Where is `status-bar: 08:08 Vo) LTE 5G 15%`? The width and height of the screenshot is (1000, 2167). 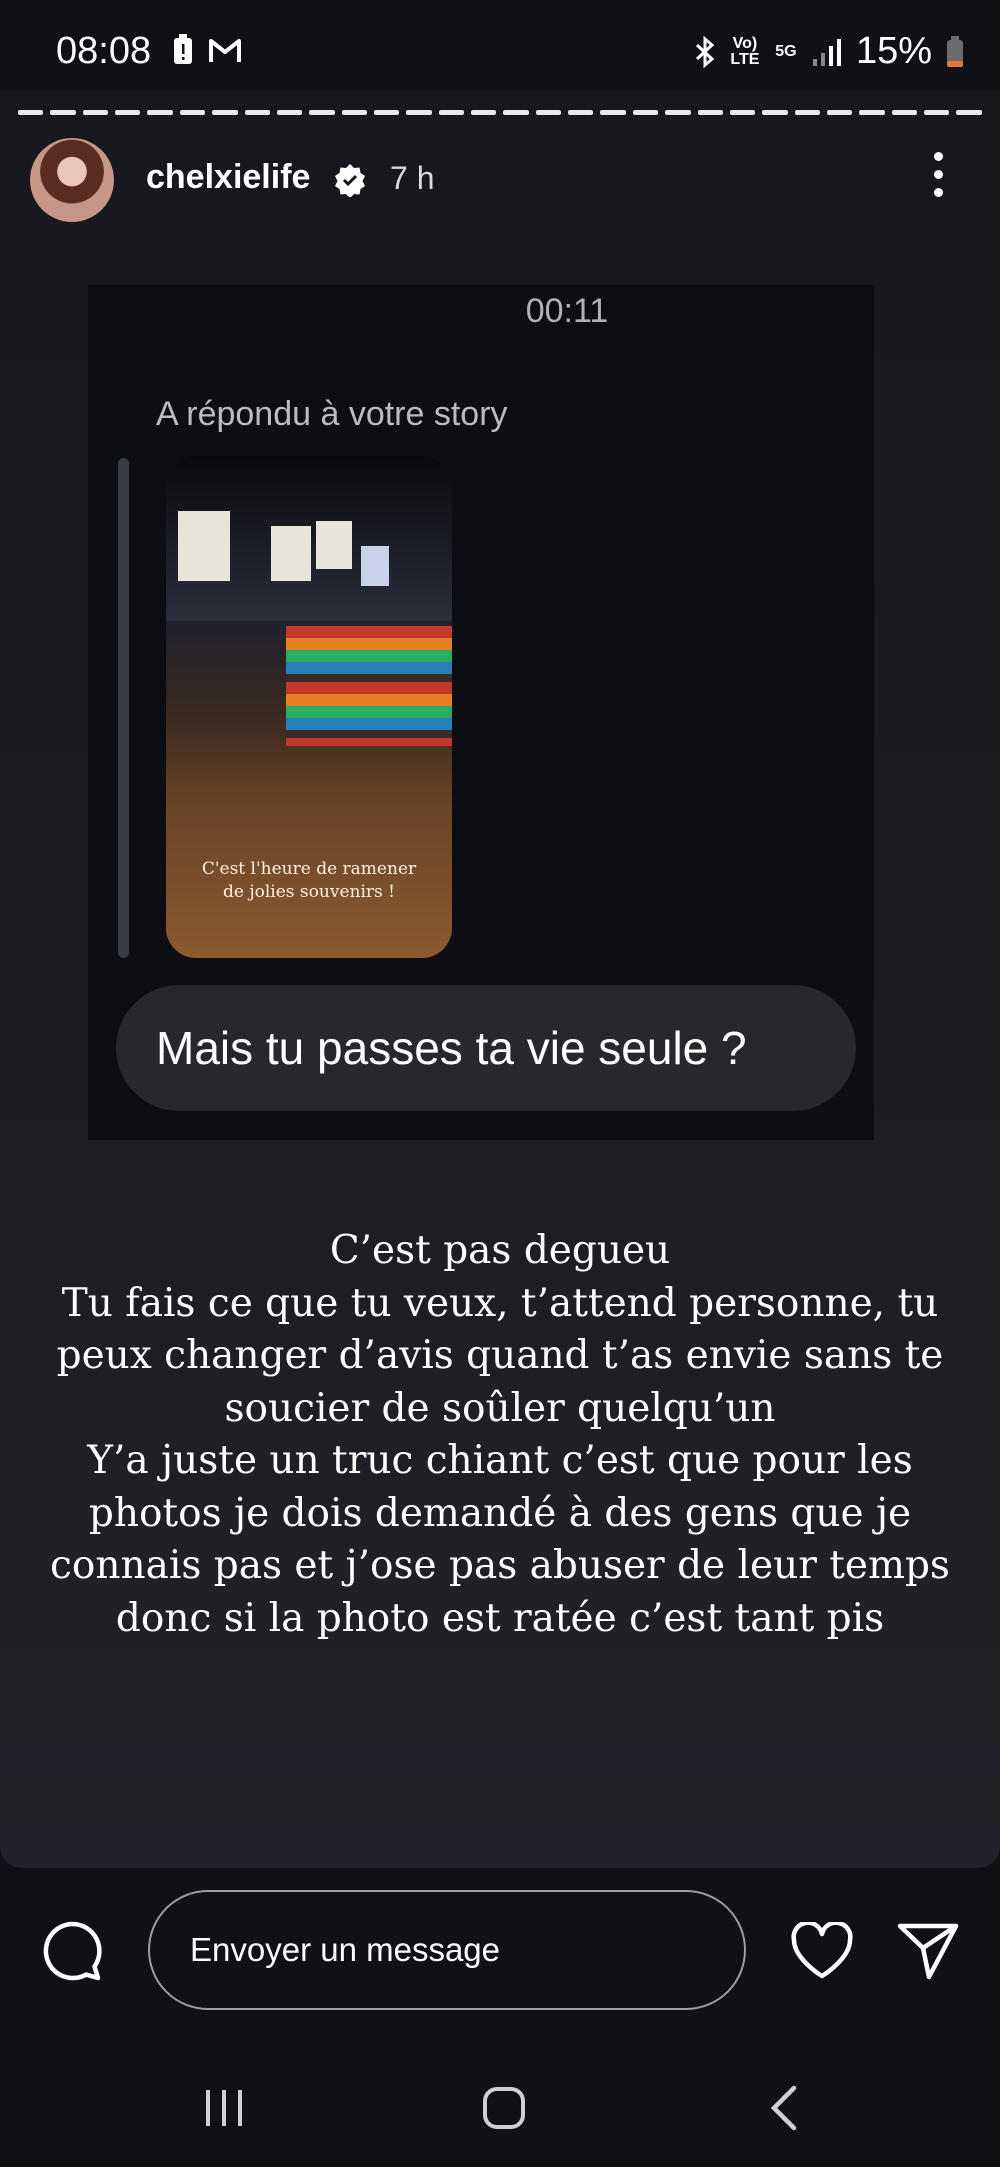
status-bar: 08:08 Vo) LTE 5G 15% is located at coordinates (500, 50).